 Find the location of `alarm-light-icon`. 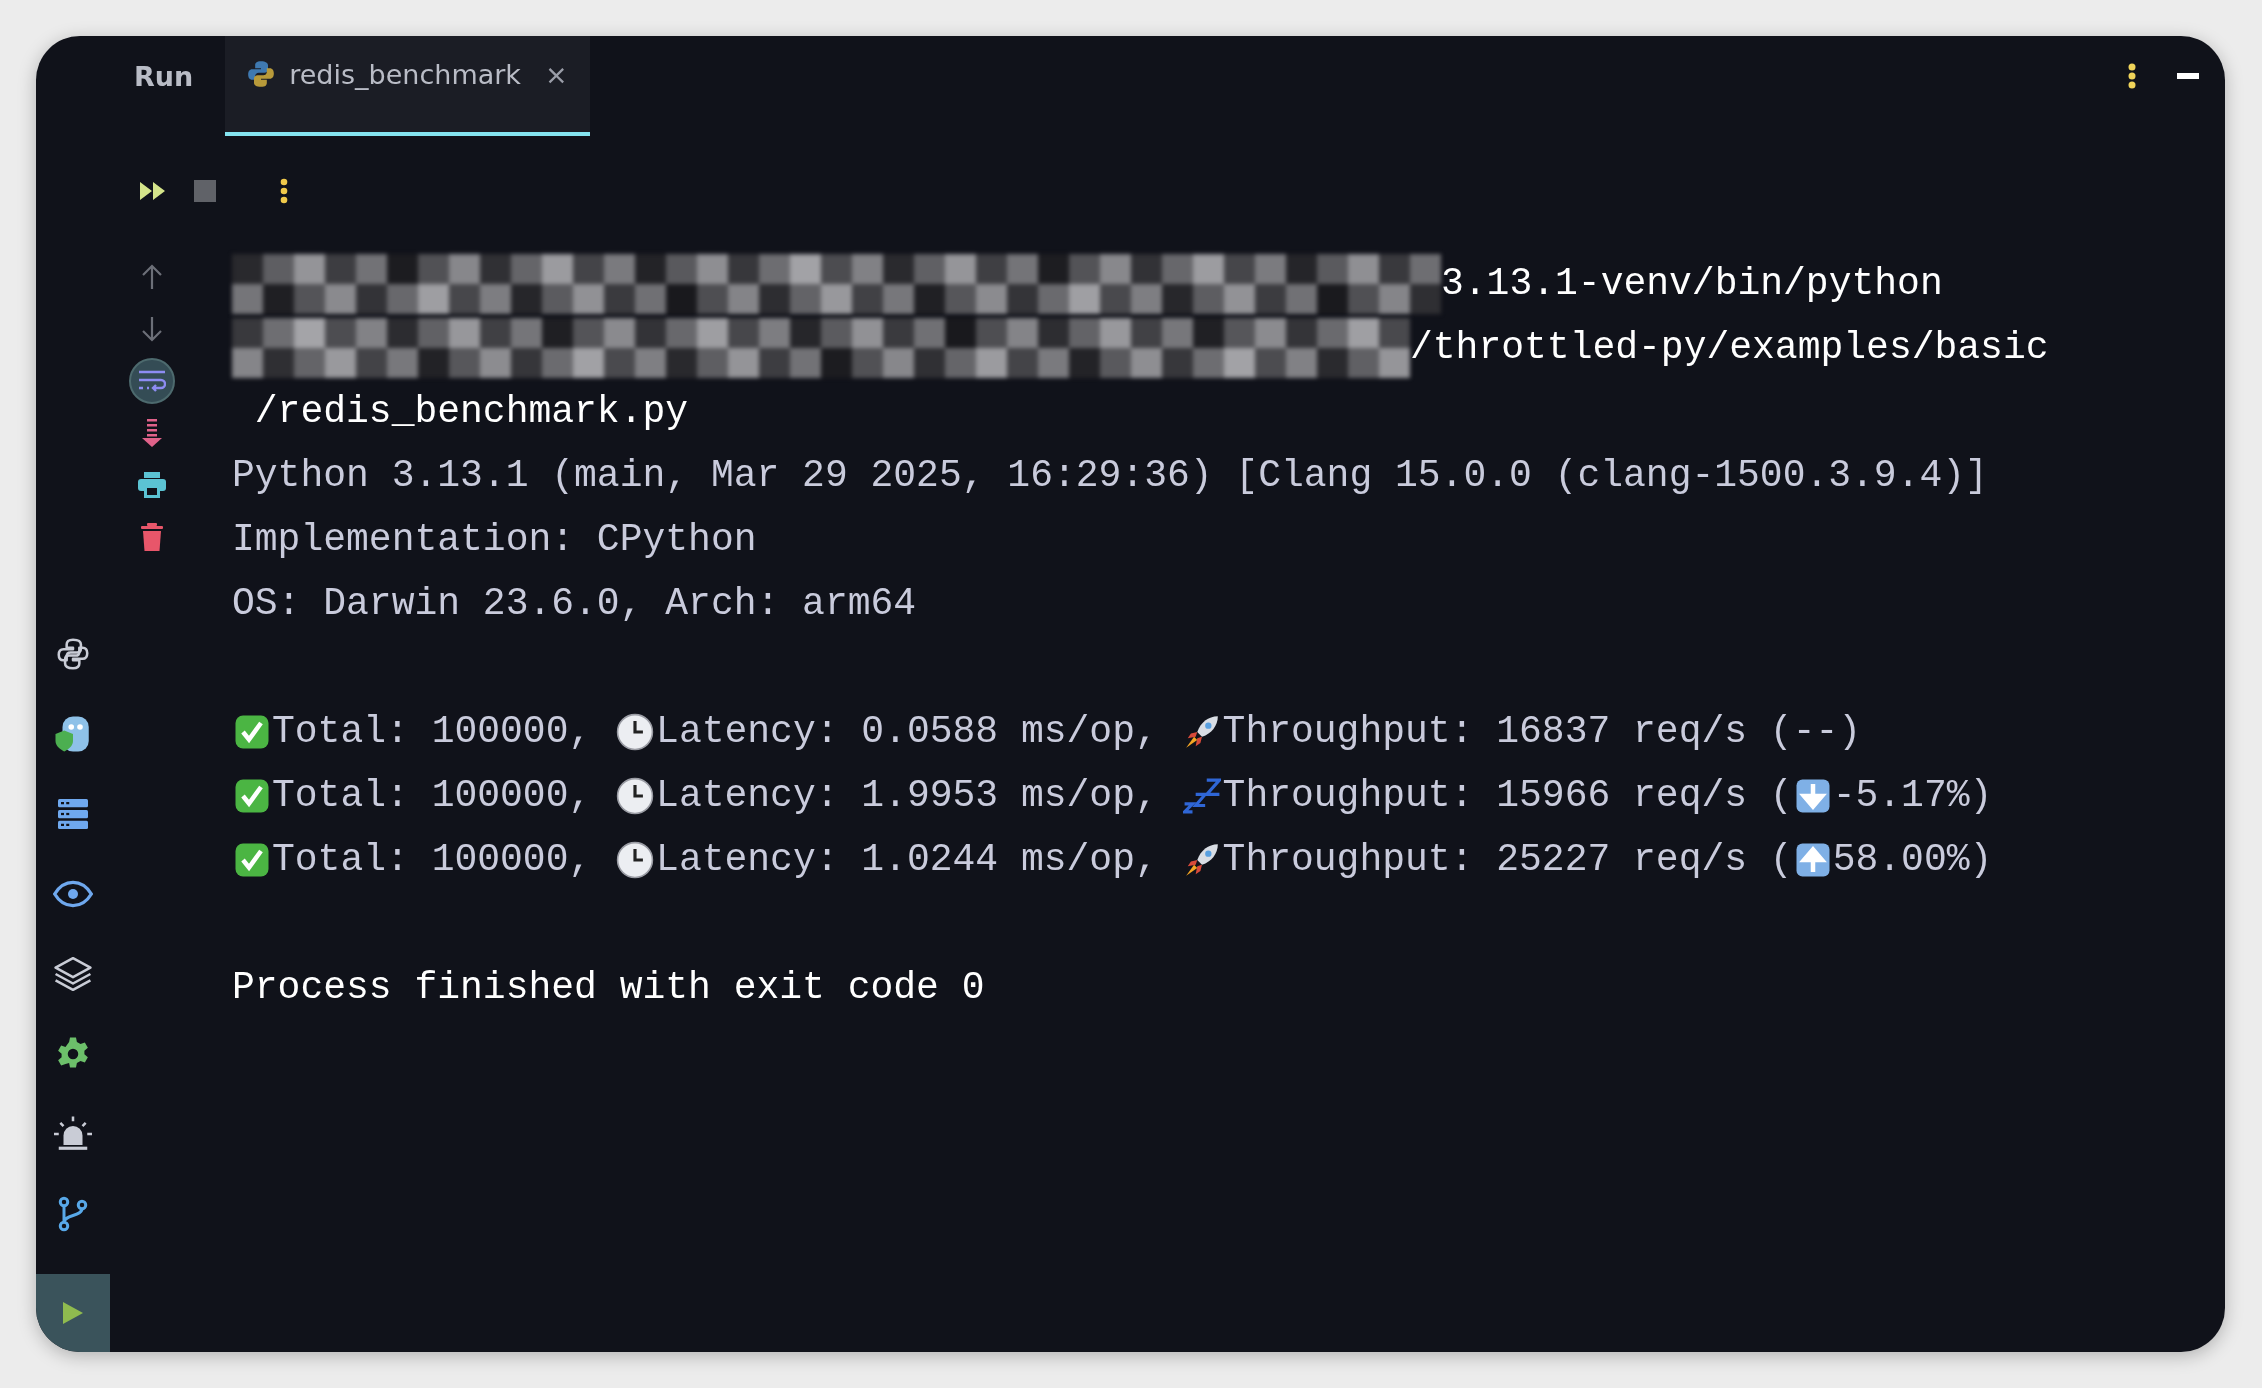

alarm-light-icon is located at coordinates (73, 1134).